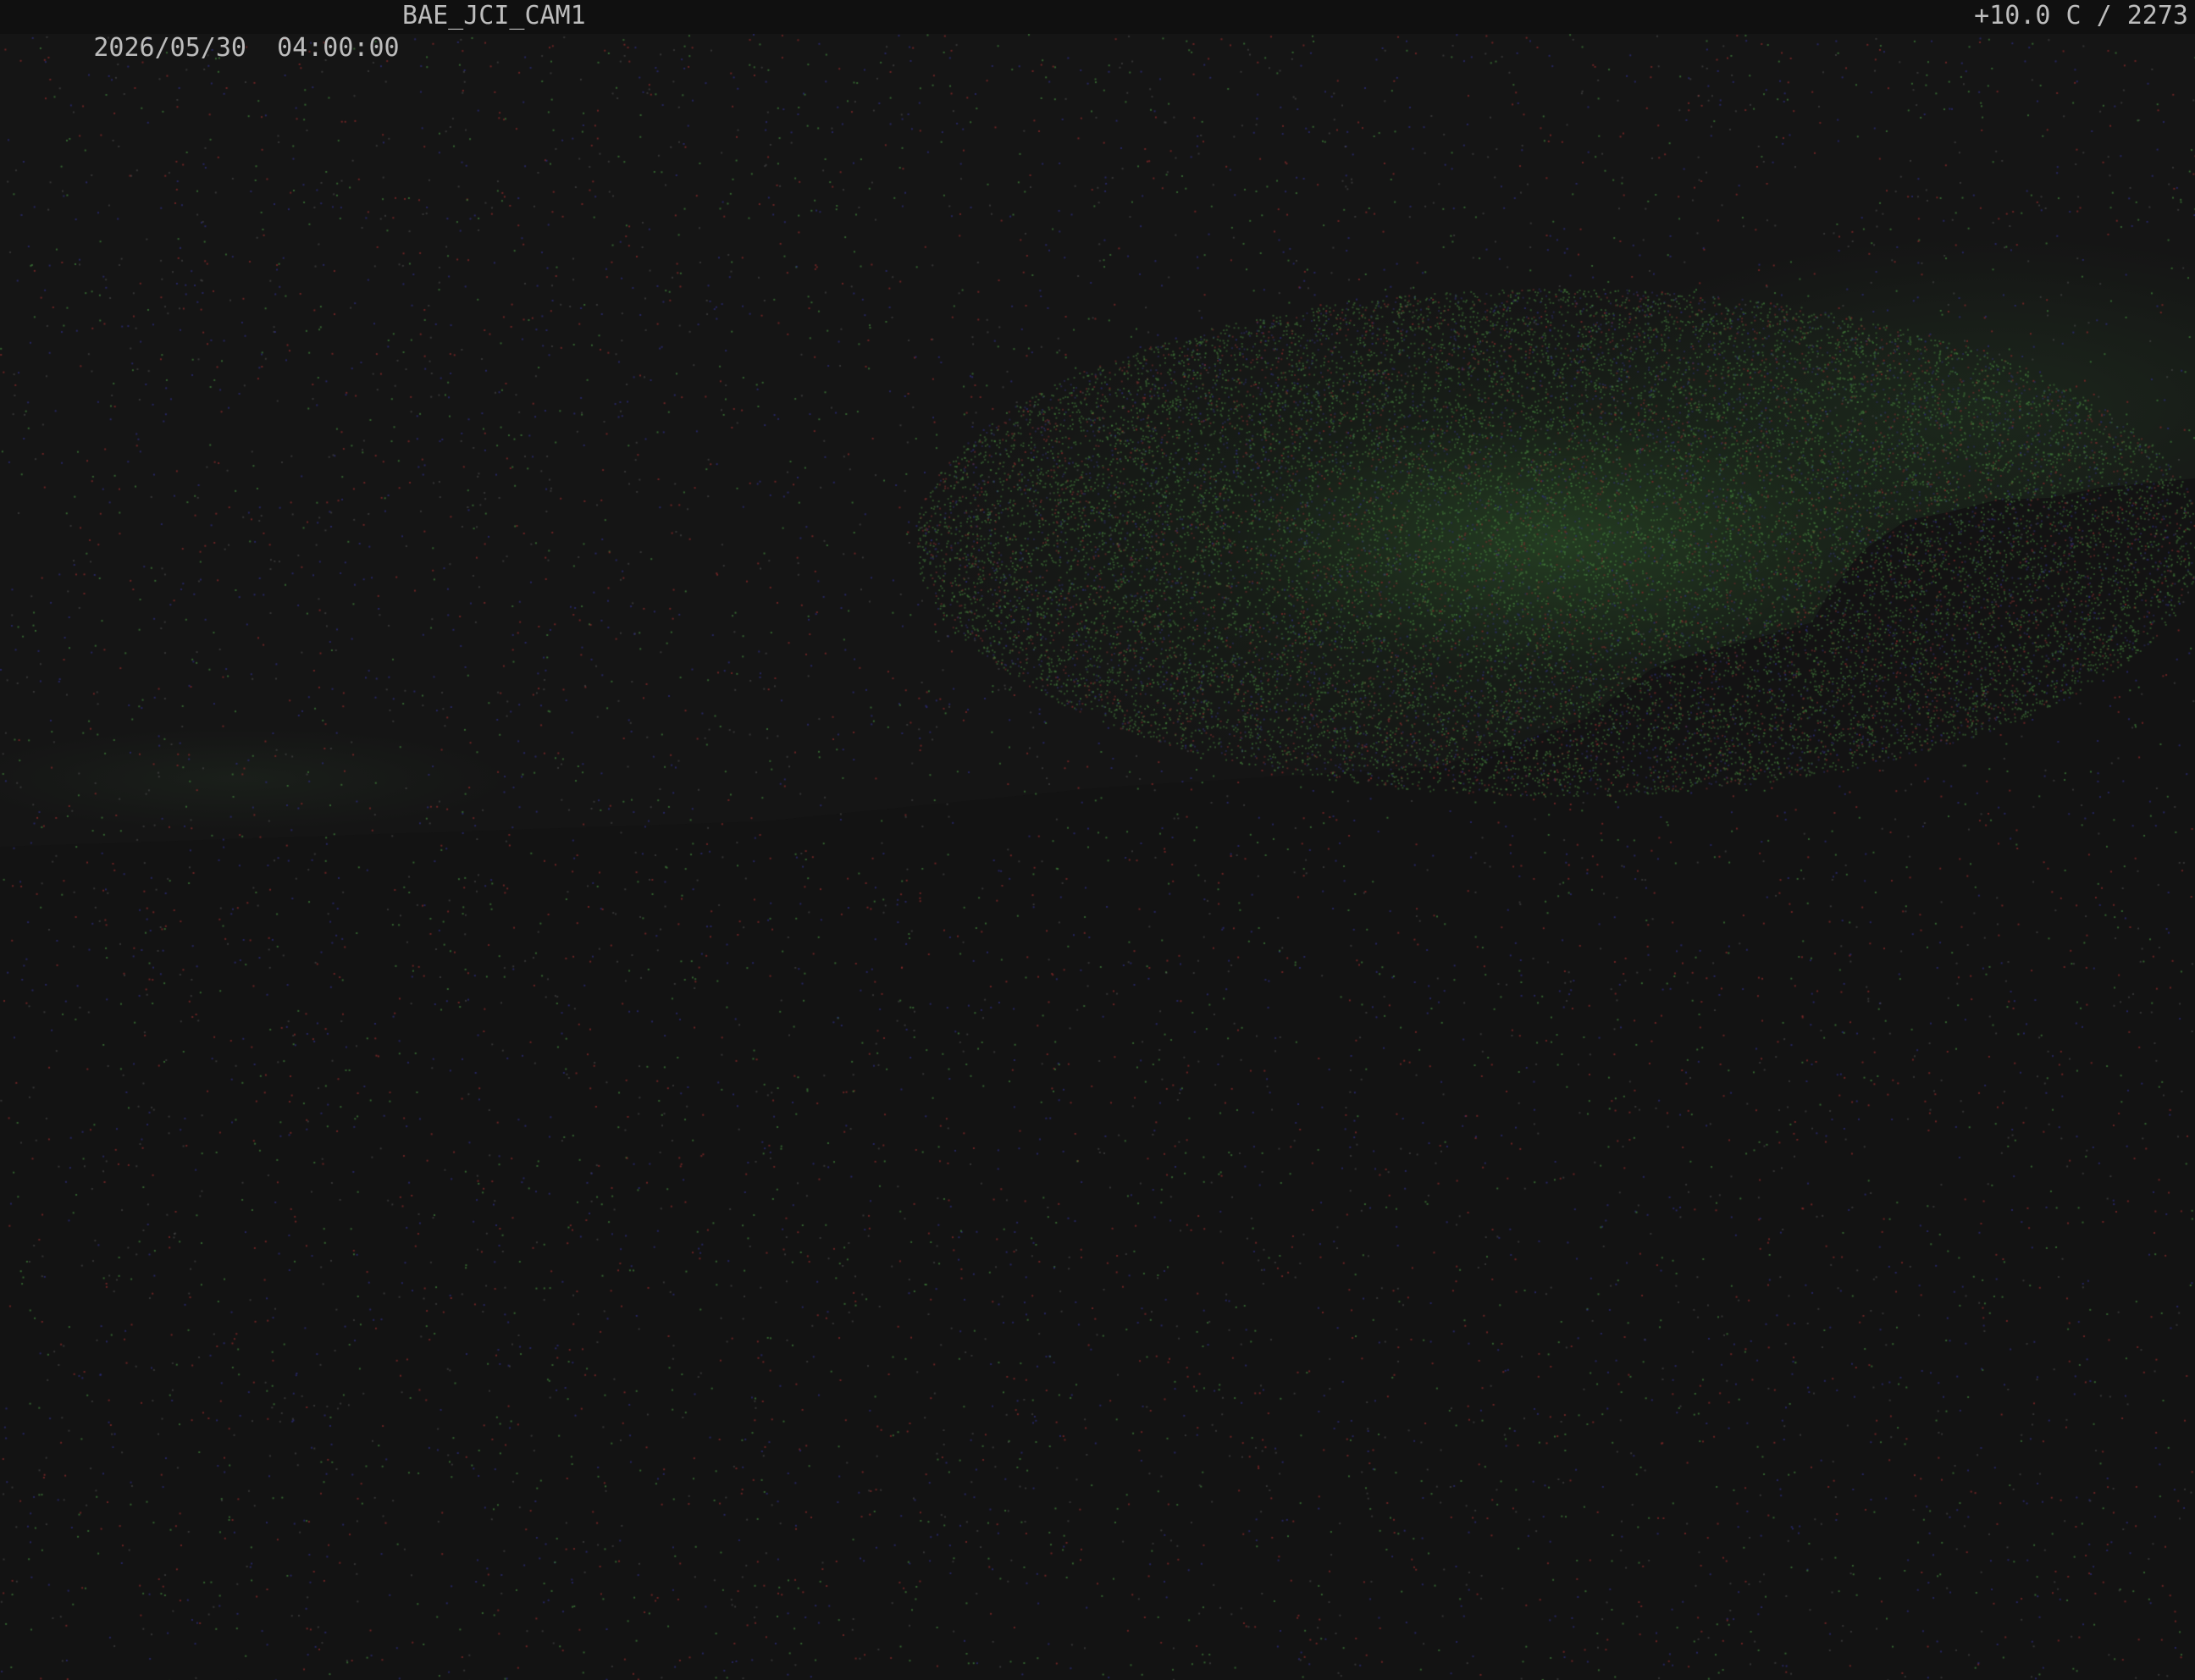  What do you see at coordinates (338, 48) in the screenshot?
I see `time-text: 04:00:00` at bounding box center [338, 48].